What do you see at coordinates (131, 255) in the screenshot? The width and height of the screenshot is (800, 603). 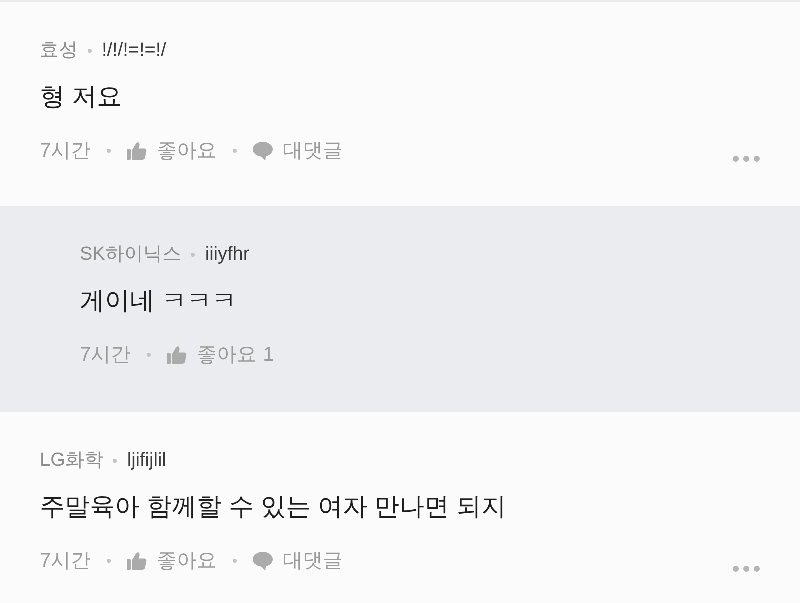 I see `author-name: SK하이닉스` at bounding box center [131, 255].